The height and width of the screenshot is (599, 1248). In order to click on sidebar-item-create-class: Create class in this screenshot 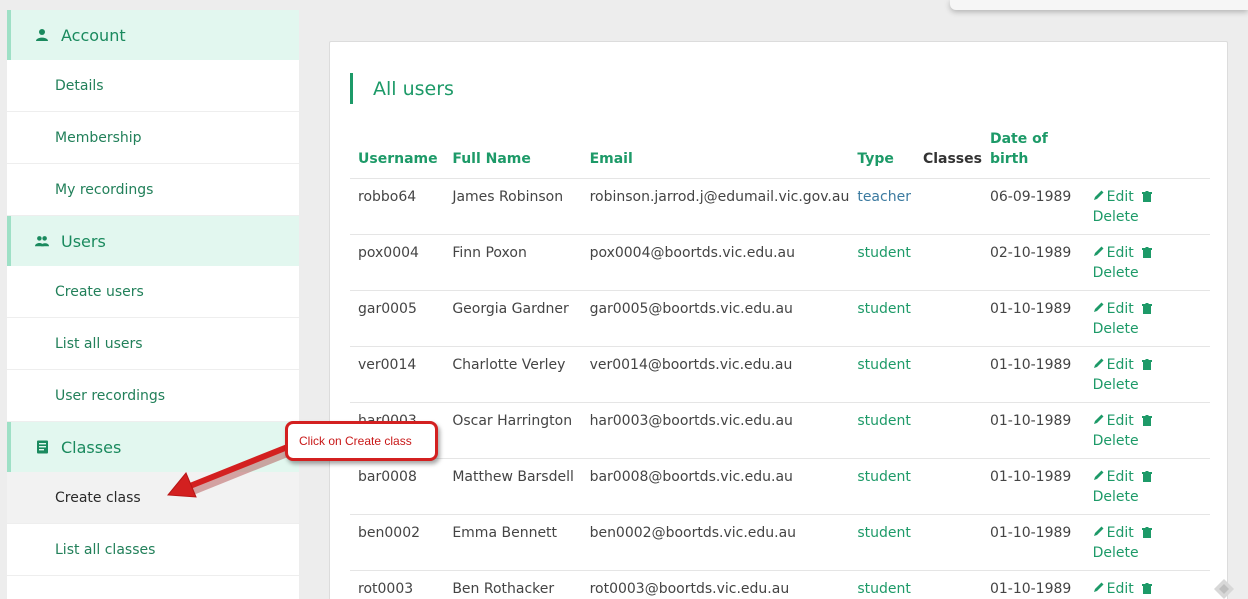, I will do `click(153, 498)`.